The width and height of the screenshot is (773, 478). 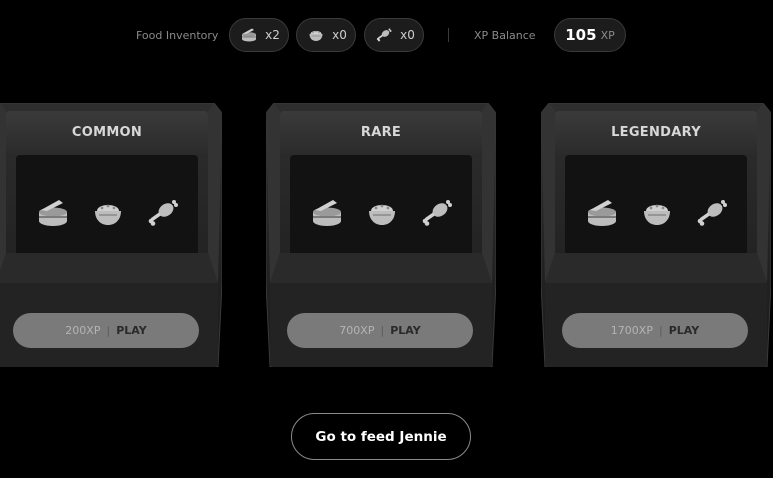 What do you see at coordinates (505, 35) in the screenshot?
I see `xp-balance-label: XP Balance` at bounding box center [505, 35].